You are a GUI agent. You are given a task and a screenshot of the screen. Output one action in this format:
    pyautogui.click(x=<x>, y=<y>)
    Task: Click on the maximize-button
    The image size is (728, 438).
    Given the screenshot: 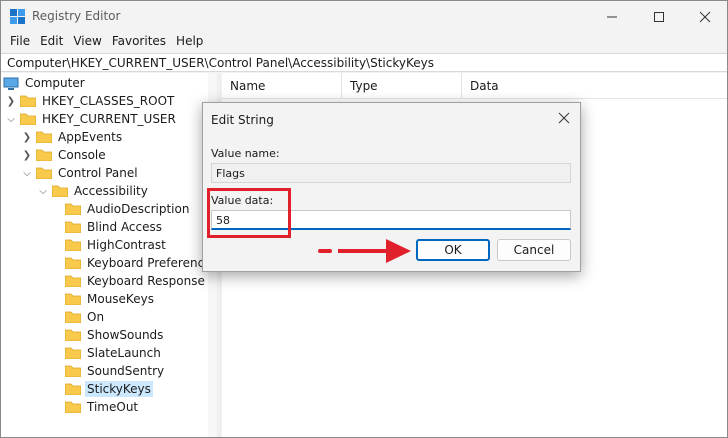 What is the action you would take?
    pyautogui.click(x=659, y=16)
    